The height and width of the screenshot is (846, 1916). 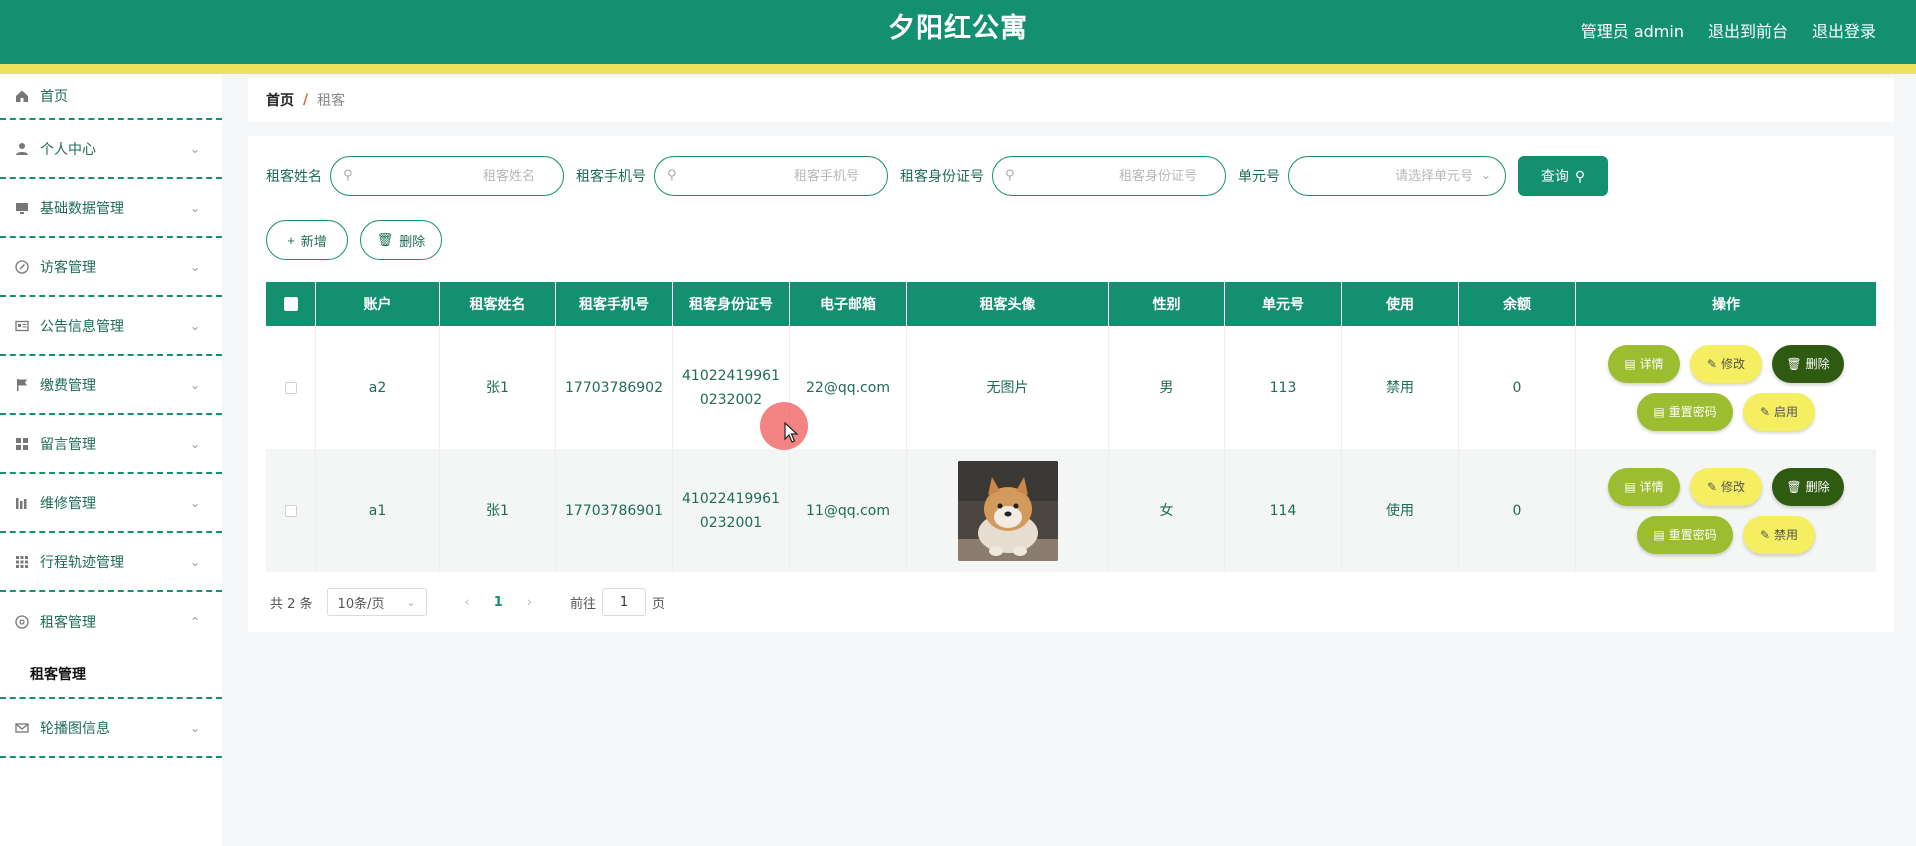 What do you see at coordinates (1844, 30) in the screenshot?
I see `logout-link: 退出登录` at bounding box center [1844, 30].